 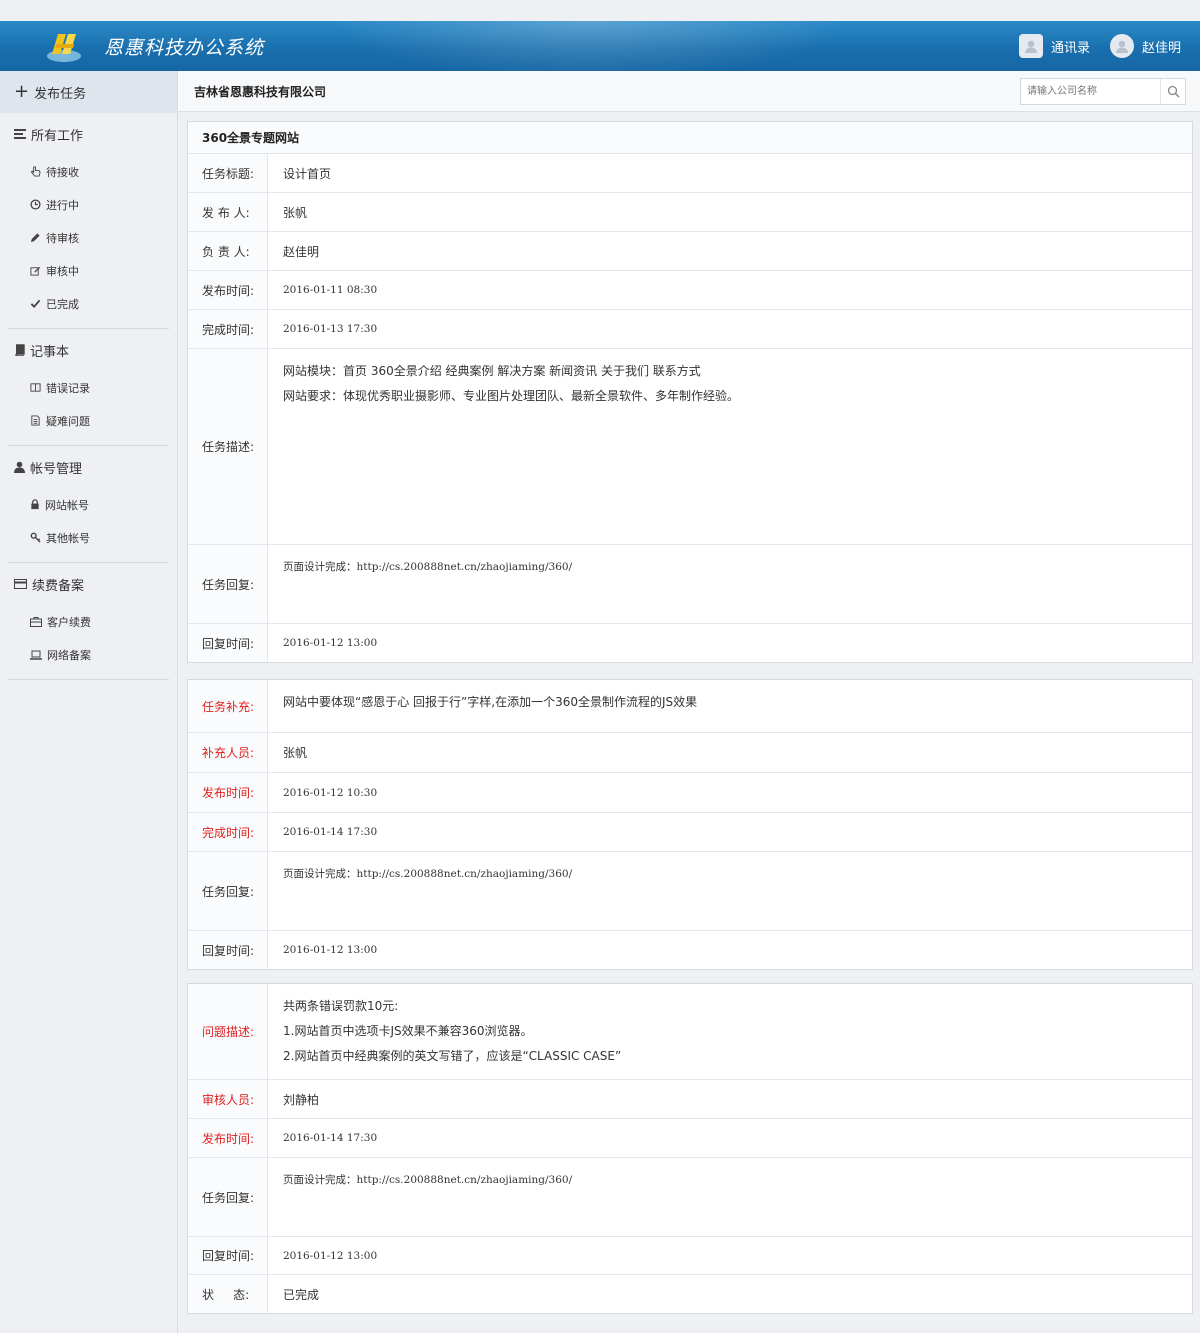 What do you see at coordinates (228, 1031) in the screenshot?
I see `field-label: 问题描述:` at bounding box center [228, 1031].